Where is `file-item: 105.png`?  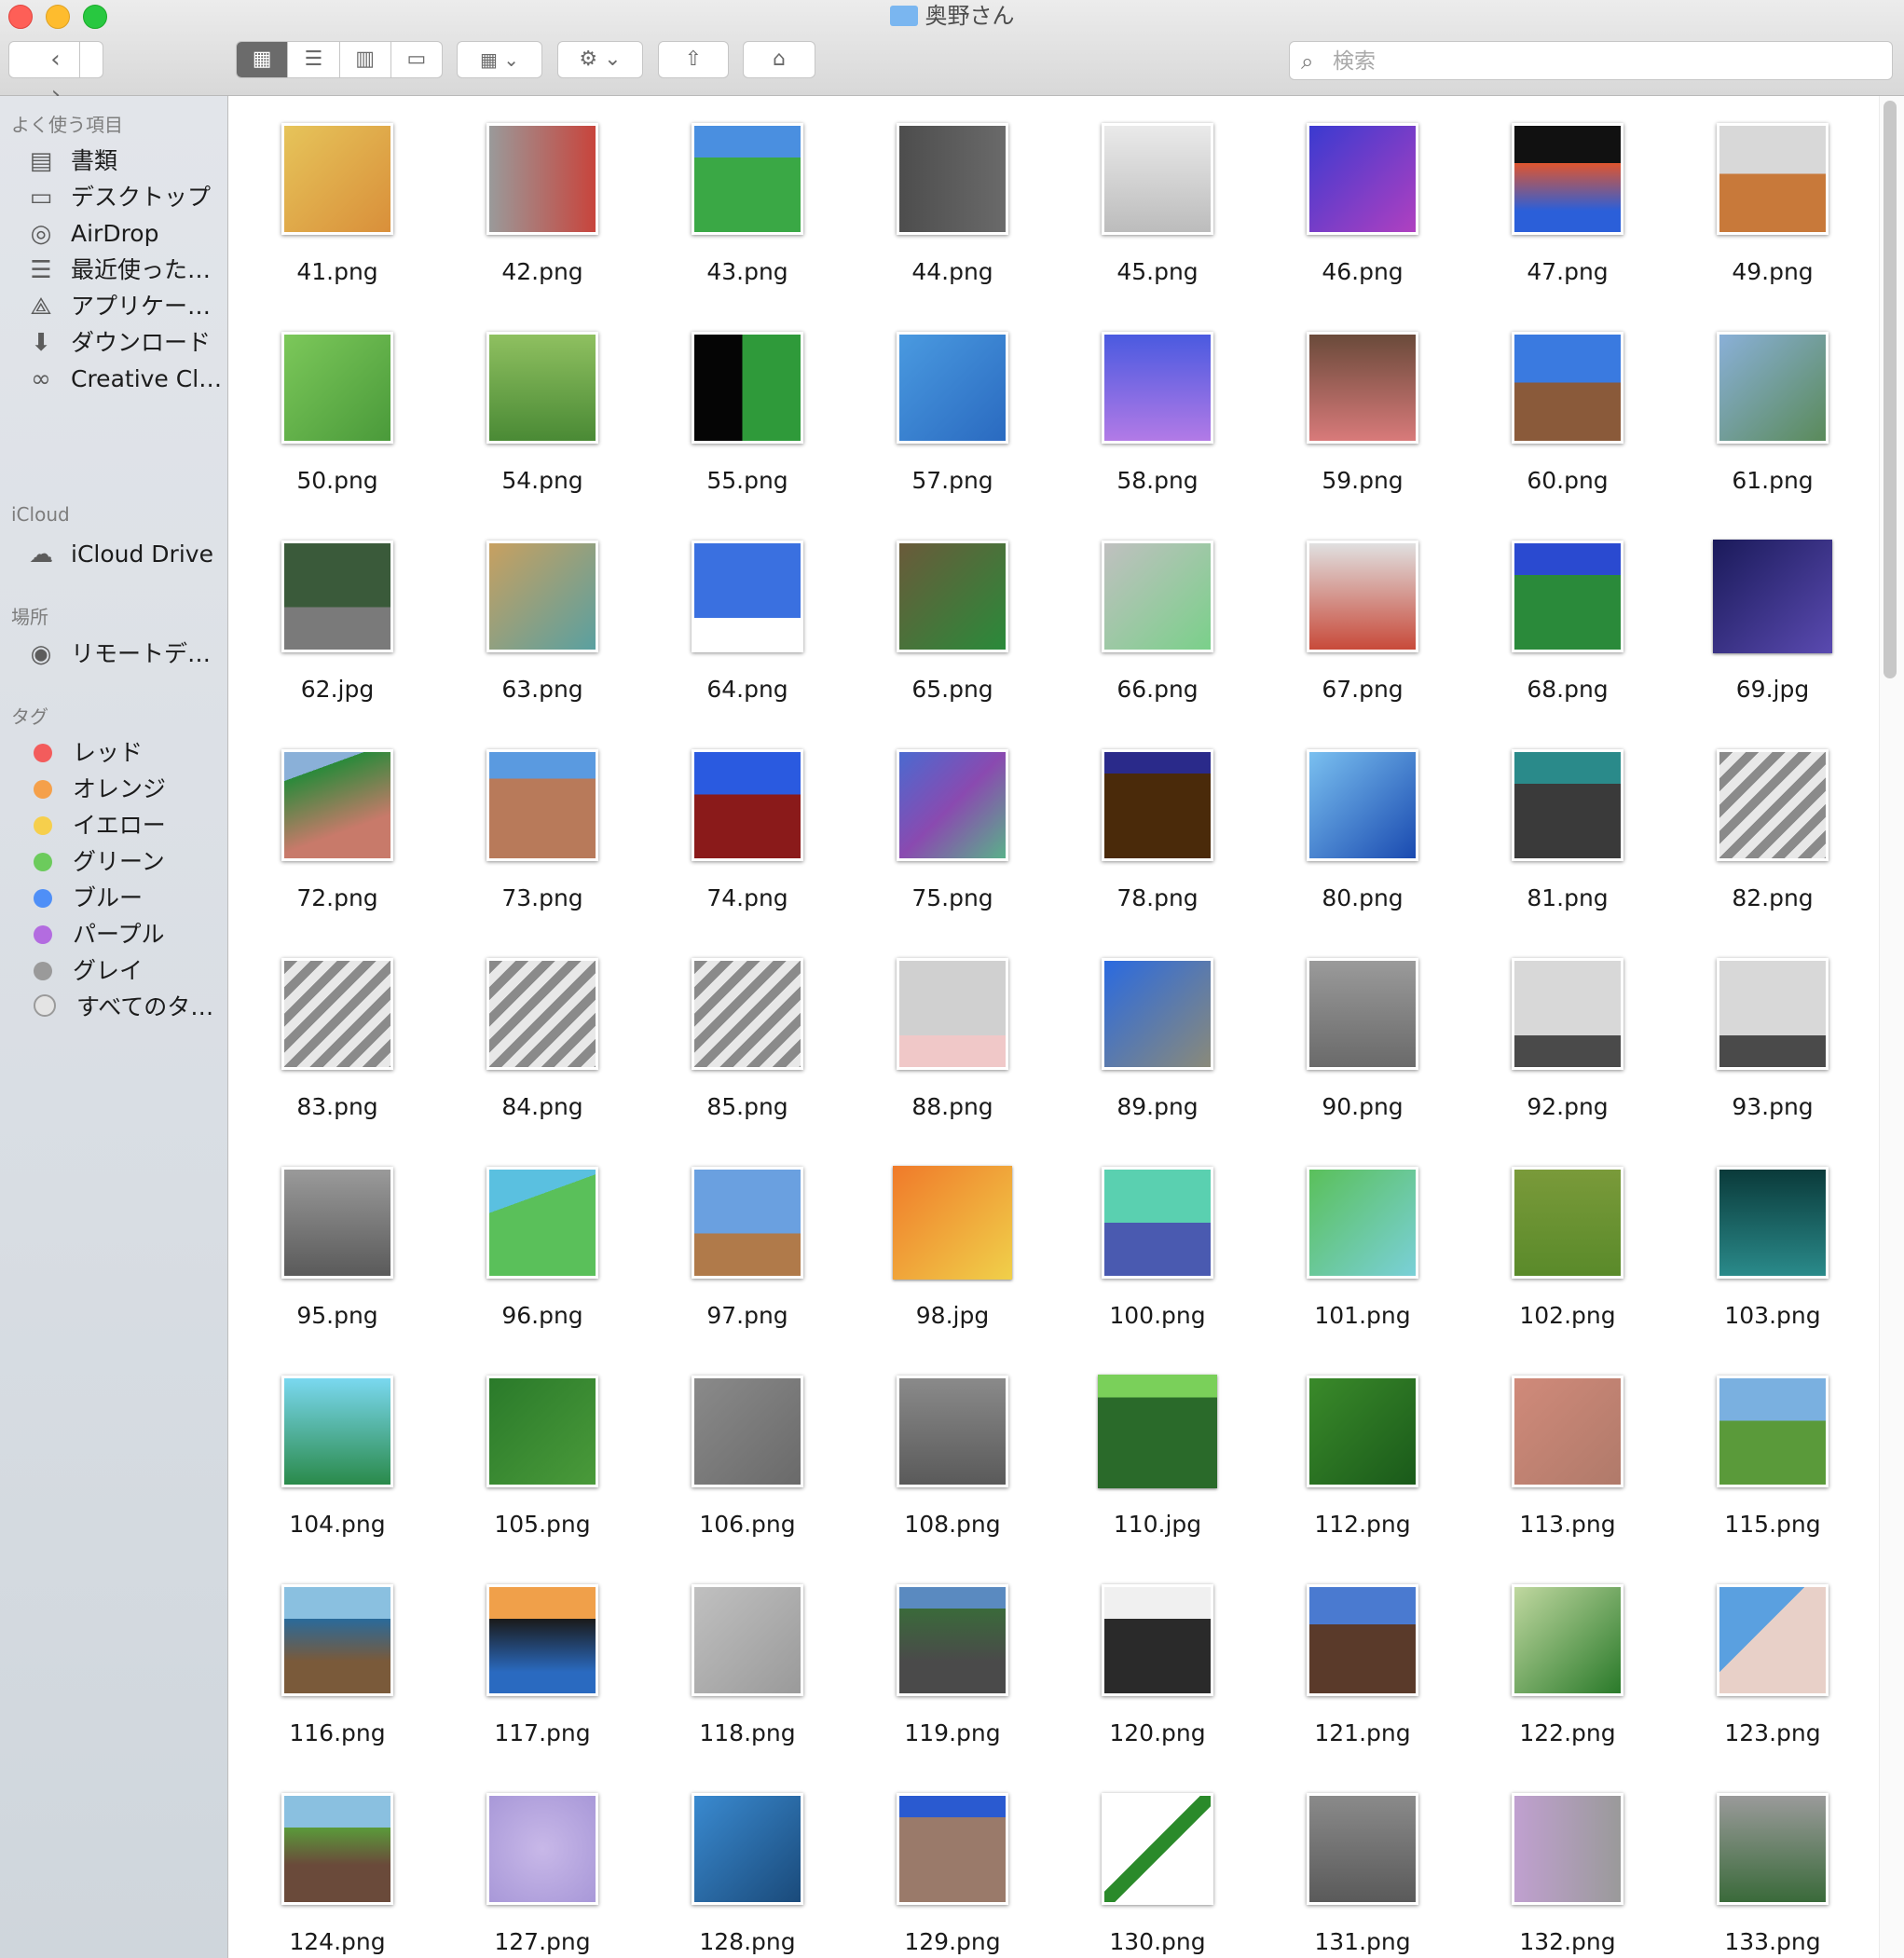
file-item: 105.png is located at coordinates (542, 1462).